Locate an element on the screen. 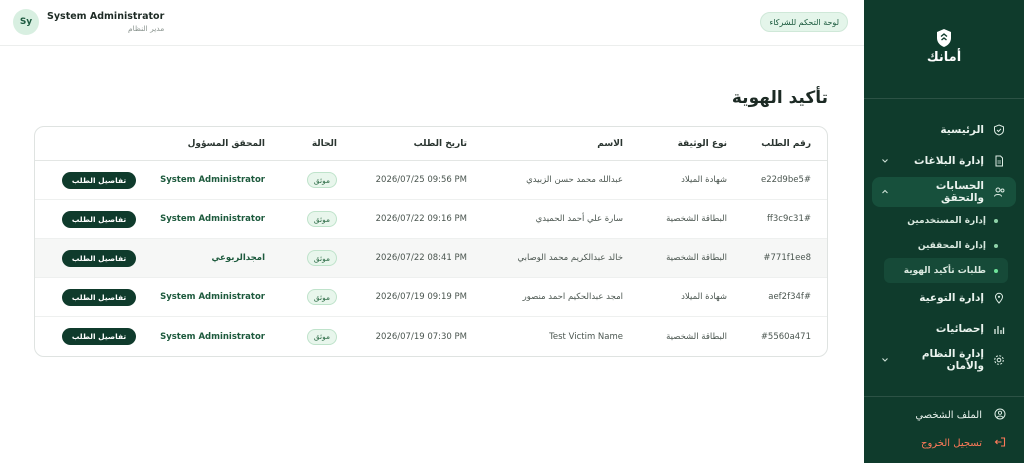 The width and height of the screenshot is (1024, 463). sidebar-footer: الملف الشخصي تسجيل الخروج is located at coordinates (944, 429).